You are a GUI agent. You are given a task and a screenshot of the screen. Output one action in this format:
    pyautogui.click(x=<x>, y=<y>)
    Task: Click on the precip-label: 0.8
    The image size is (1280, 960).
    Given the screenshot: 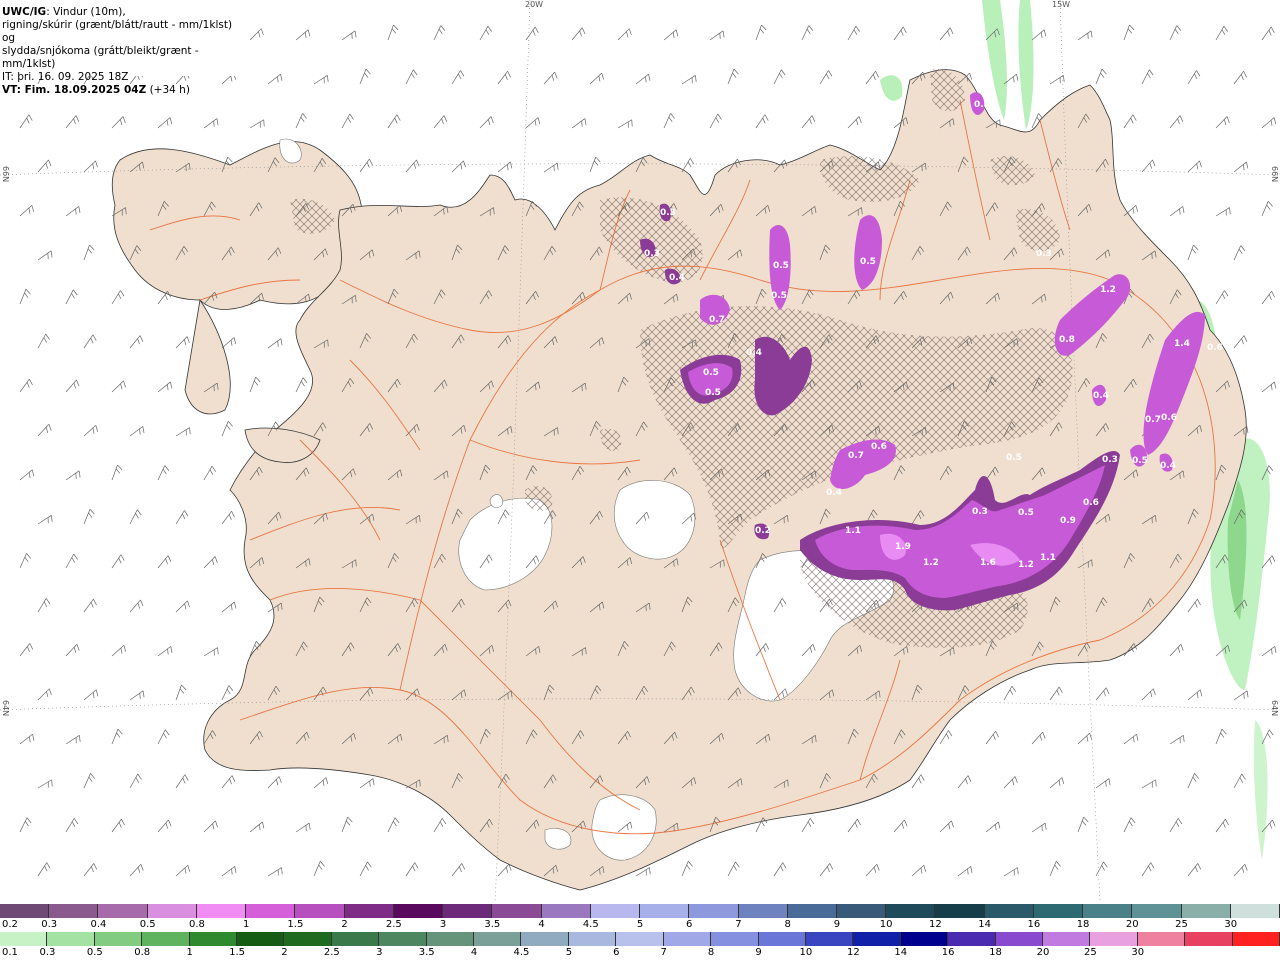 What is the action you would take?
    pyautogui.click(x=1067, y=340)
    